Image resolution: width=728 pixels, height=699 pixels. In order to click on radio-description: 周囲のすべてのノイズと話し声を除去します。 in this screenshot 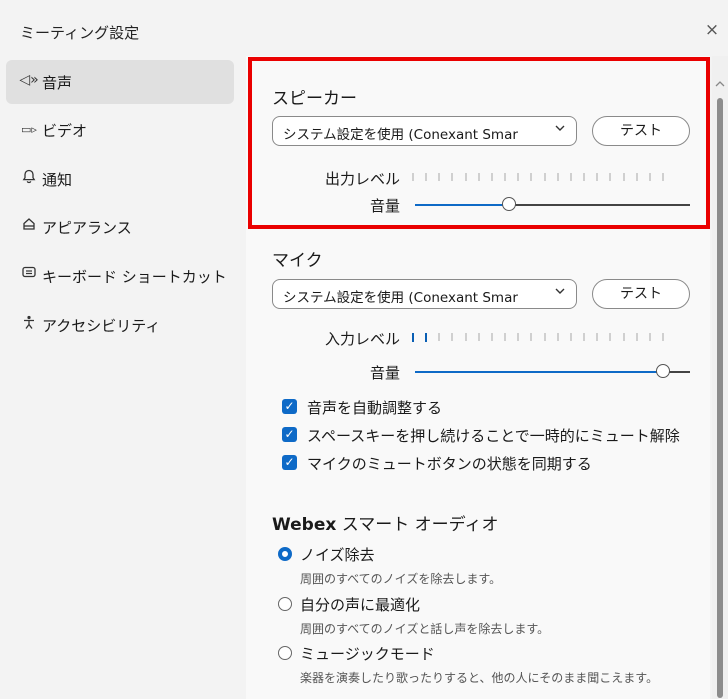, I will do `click(425, 629)`.